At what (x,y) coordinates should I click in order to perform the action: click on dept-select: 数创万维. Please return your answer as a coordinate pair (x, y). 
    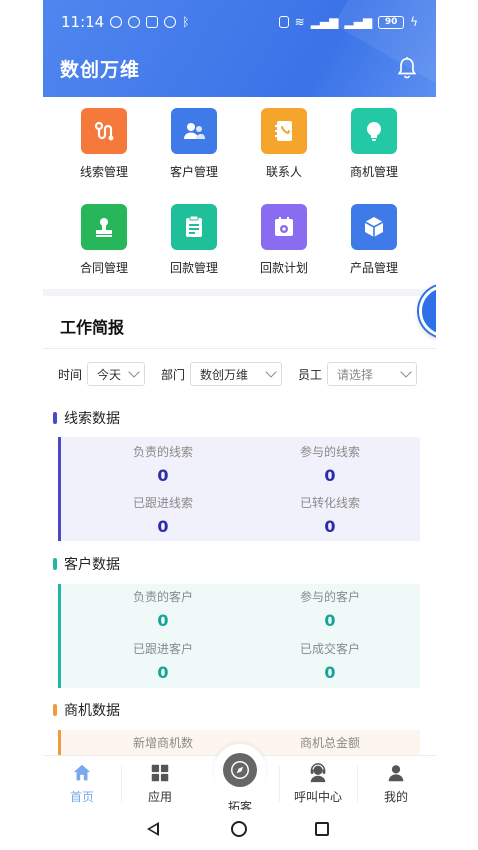
    Looking at the image, I should click on (236, 374).